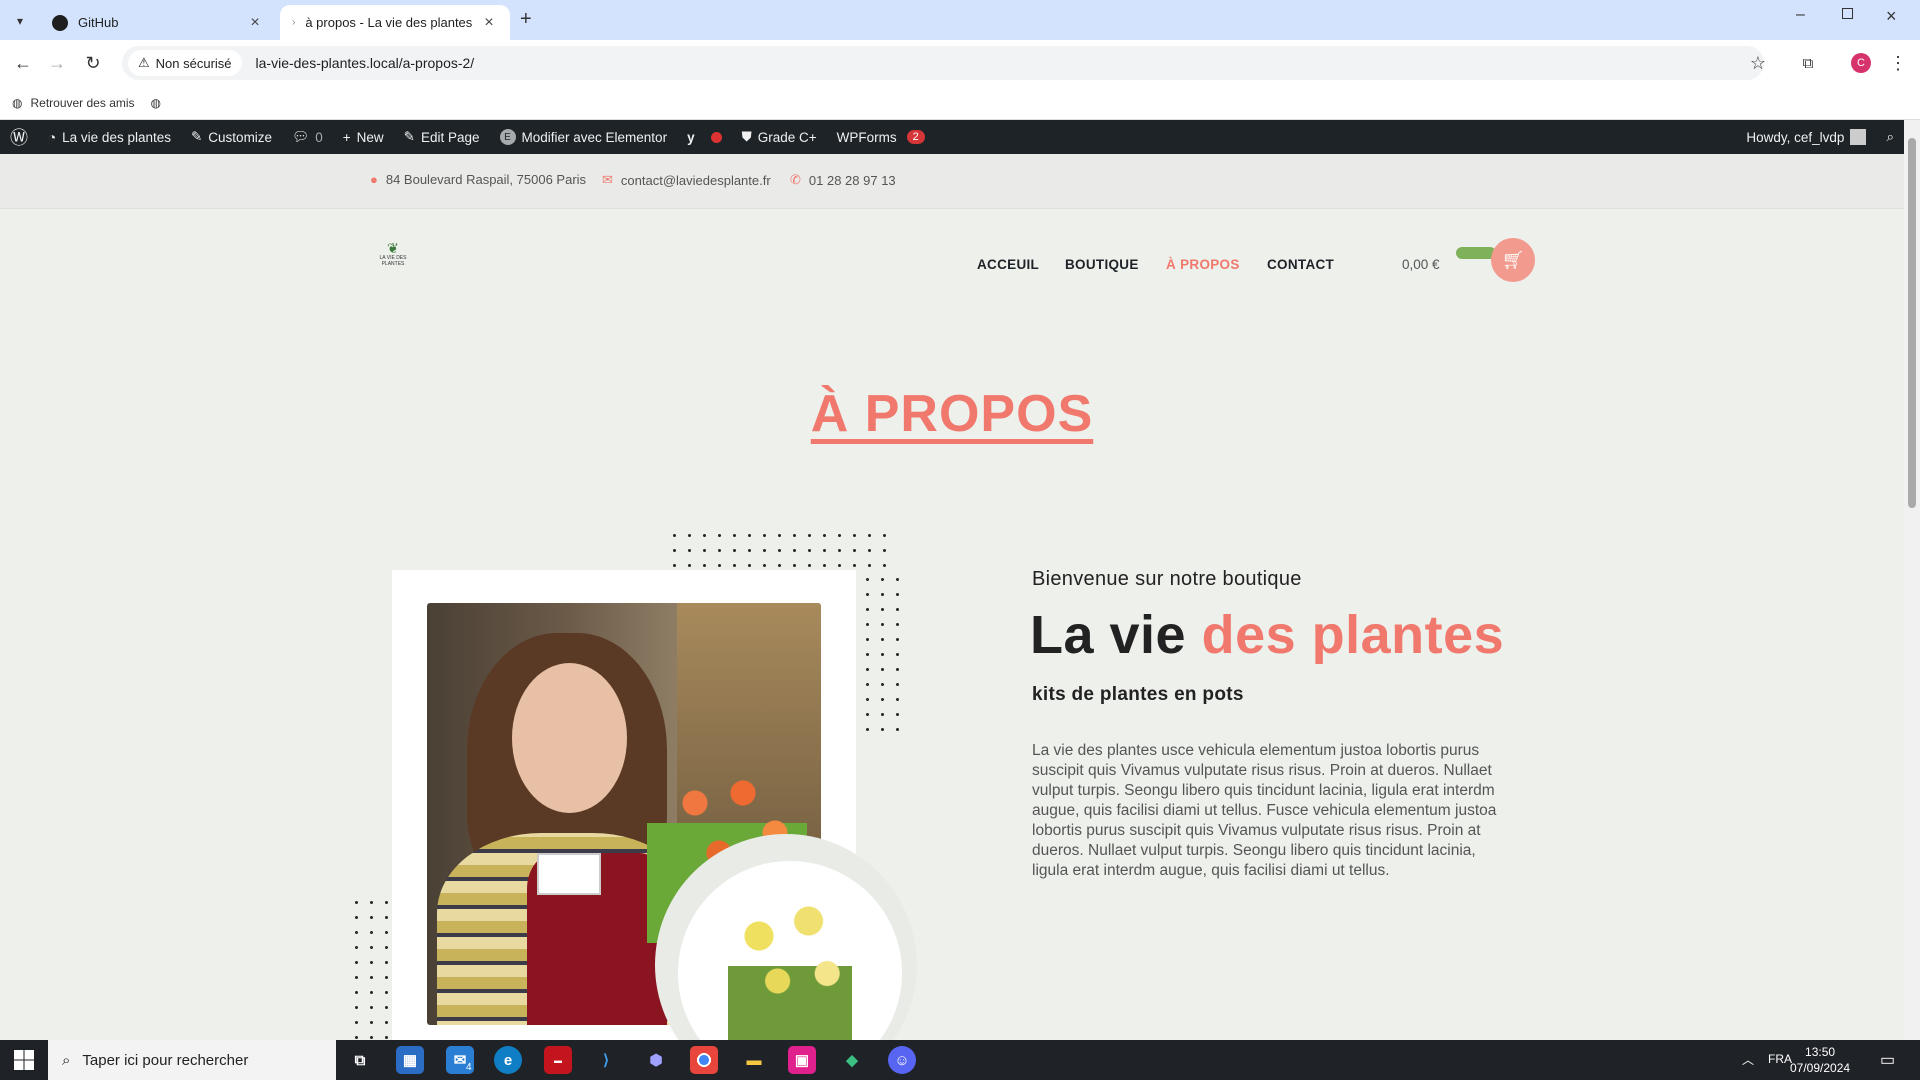  Describe the element at coordinates (606, 1060) in the screenshot. I see `vscode-icon: ⟩` at that location.